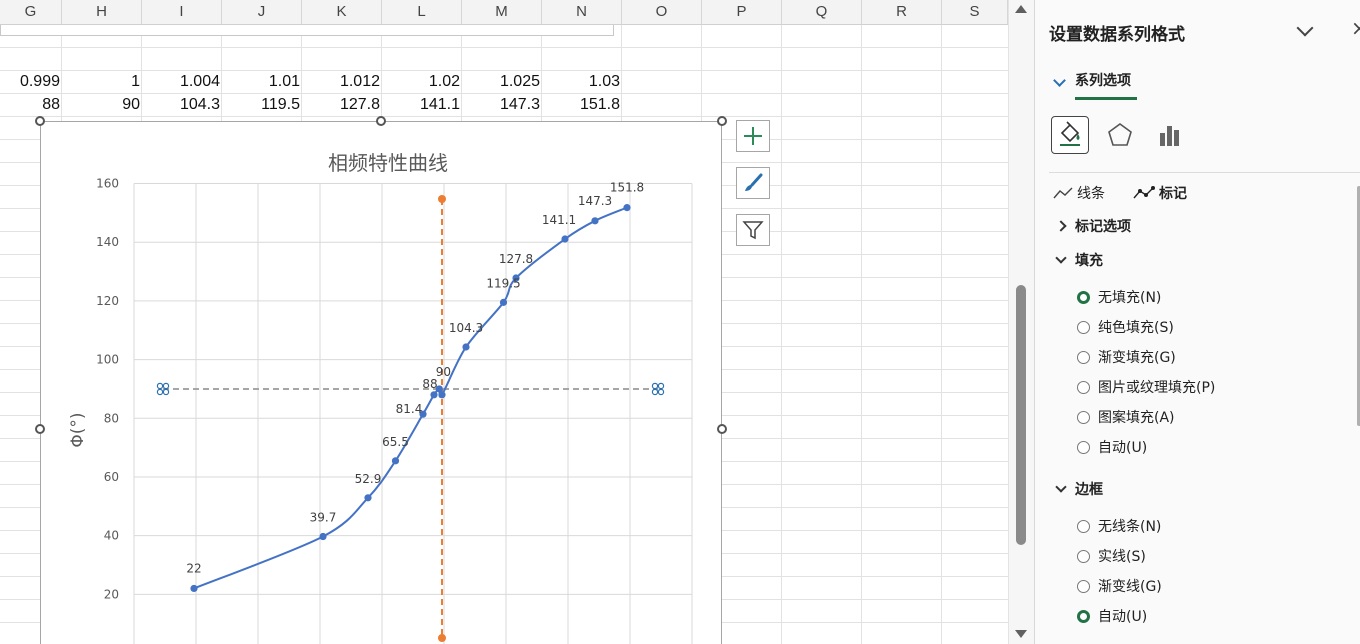  Describe the element at coordinates (502, 105) in the screenshot. I see `cell-value: 147.3` at that location.